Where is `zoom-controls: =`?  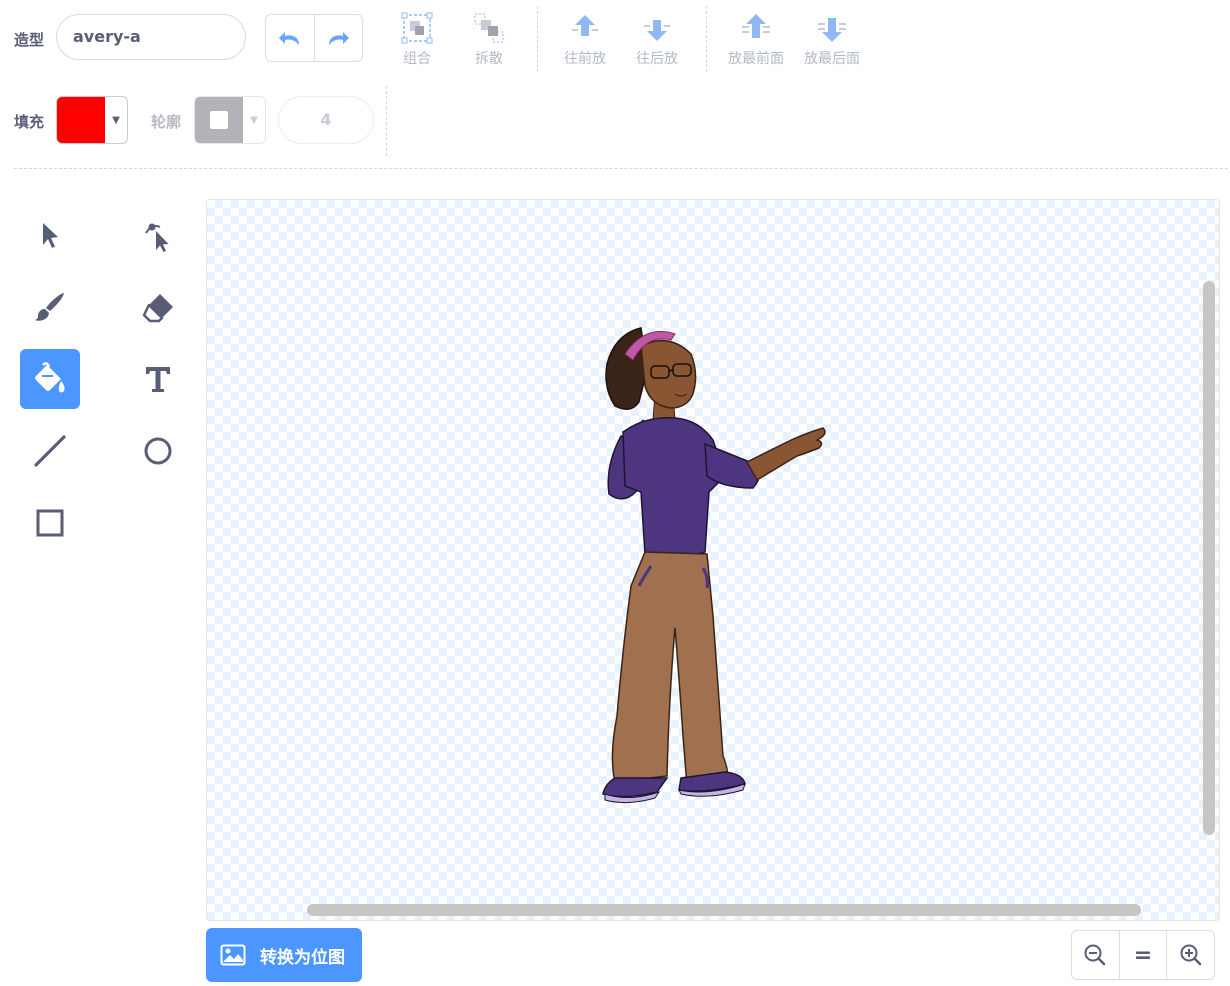 zoom-controls: = is located at coordinates (1143, 955).